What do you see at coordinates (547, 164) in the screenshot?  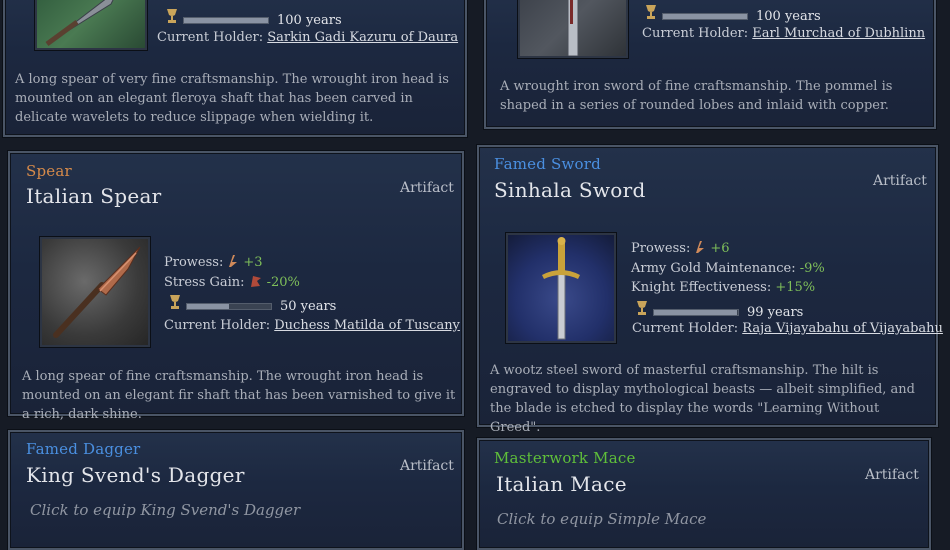 I see `artifact-category: Famed Sword` at bounding box center [547, 164].